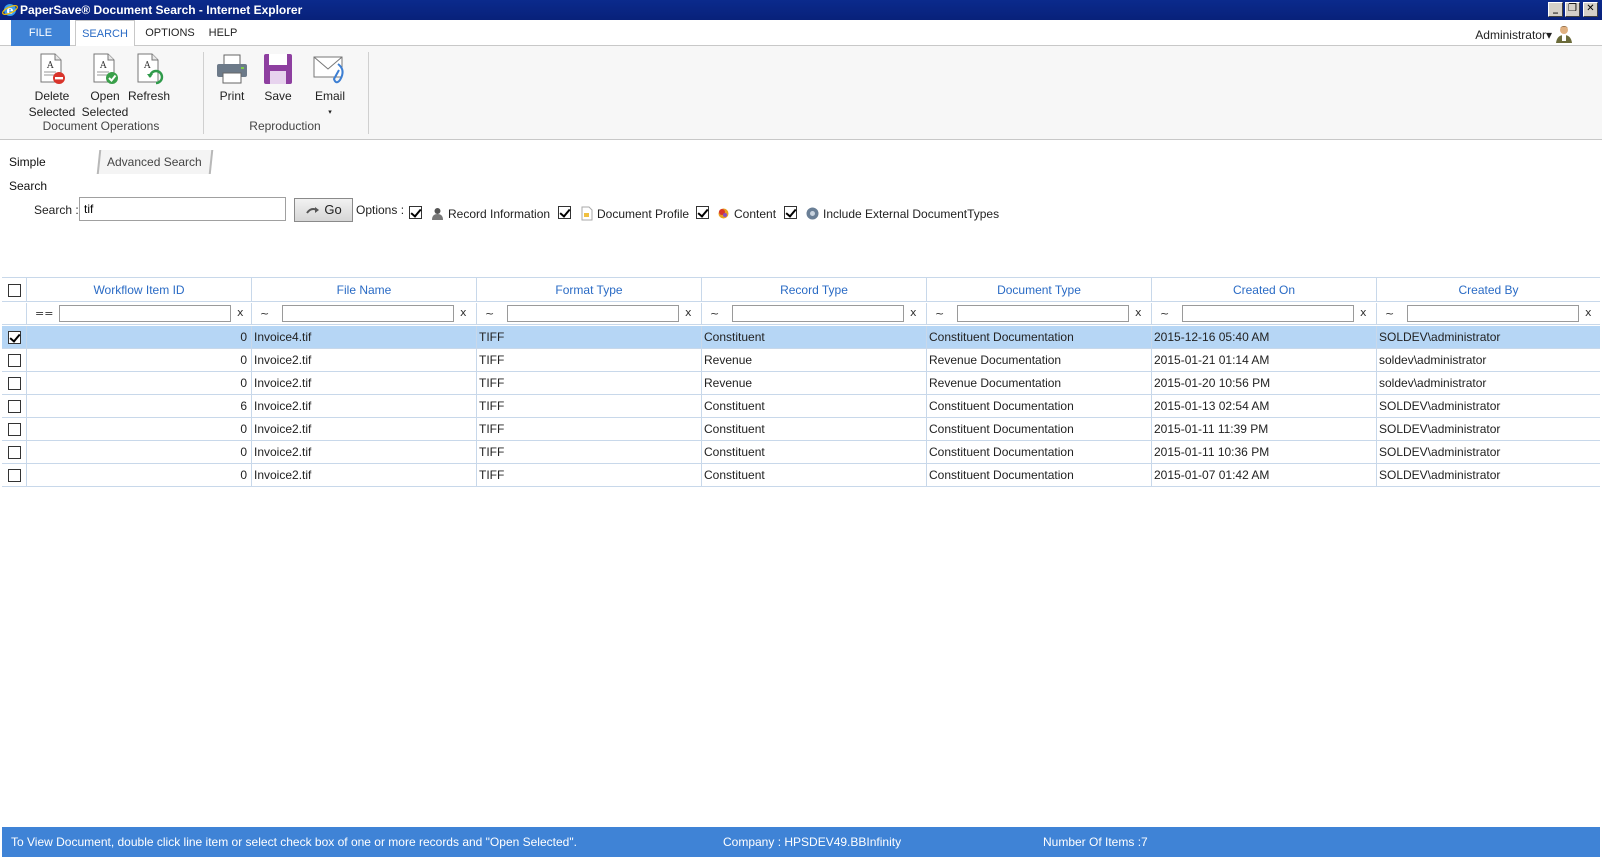  Describe the element at coordinates (364, 290) in the screenshot. I see `column-header-file-name: File Name` at that location.